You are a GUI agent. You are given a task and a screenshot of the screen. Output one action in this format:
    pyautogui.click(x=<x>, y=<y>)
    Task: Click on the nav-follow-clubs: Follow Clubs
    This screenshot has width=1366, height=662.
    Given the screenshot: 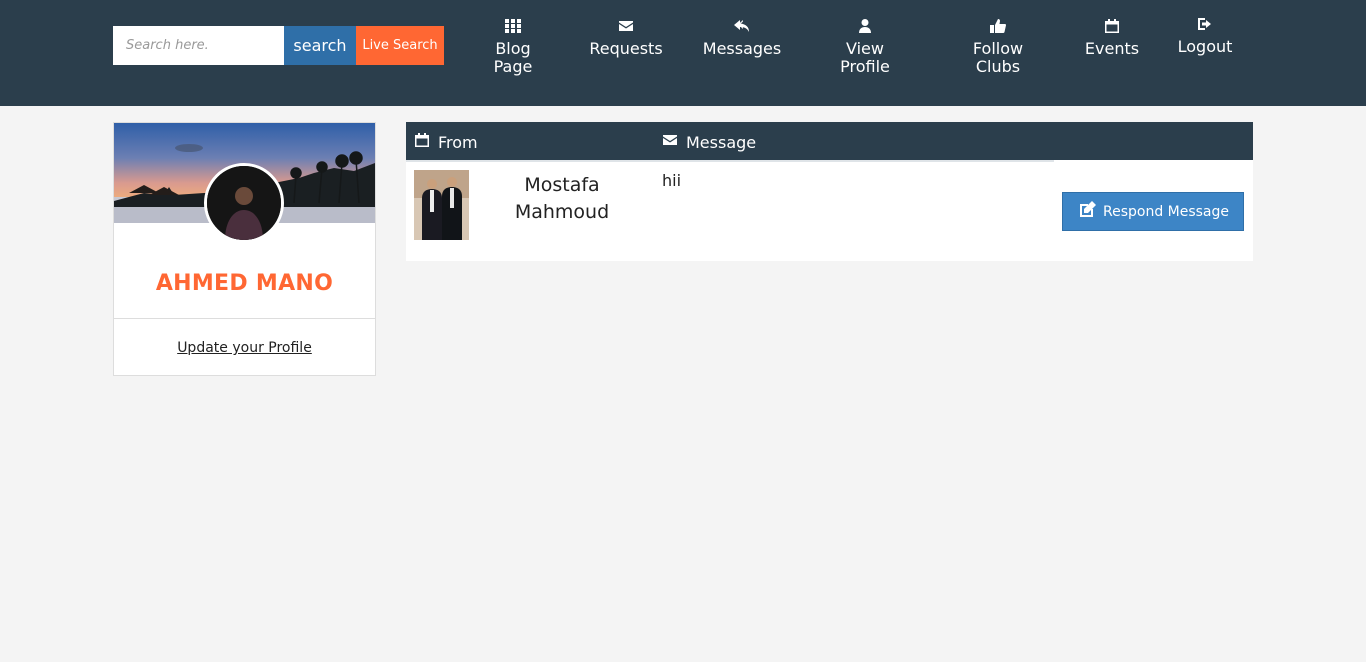 What is the action you would take?
    pyautogui.click(x=998, y=47)
    